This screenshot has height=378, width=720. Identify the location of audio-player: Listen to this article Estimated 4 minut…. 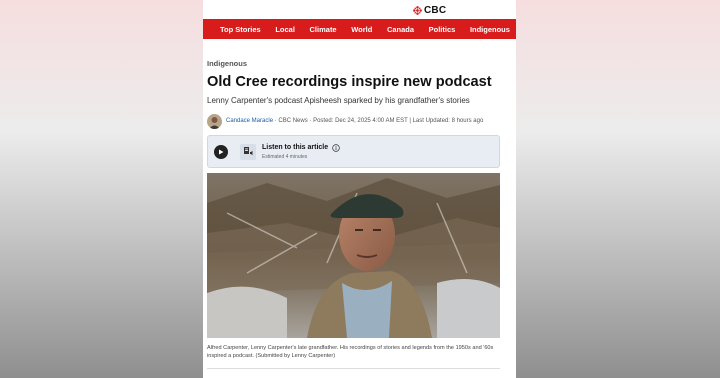
(353, 151).